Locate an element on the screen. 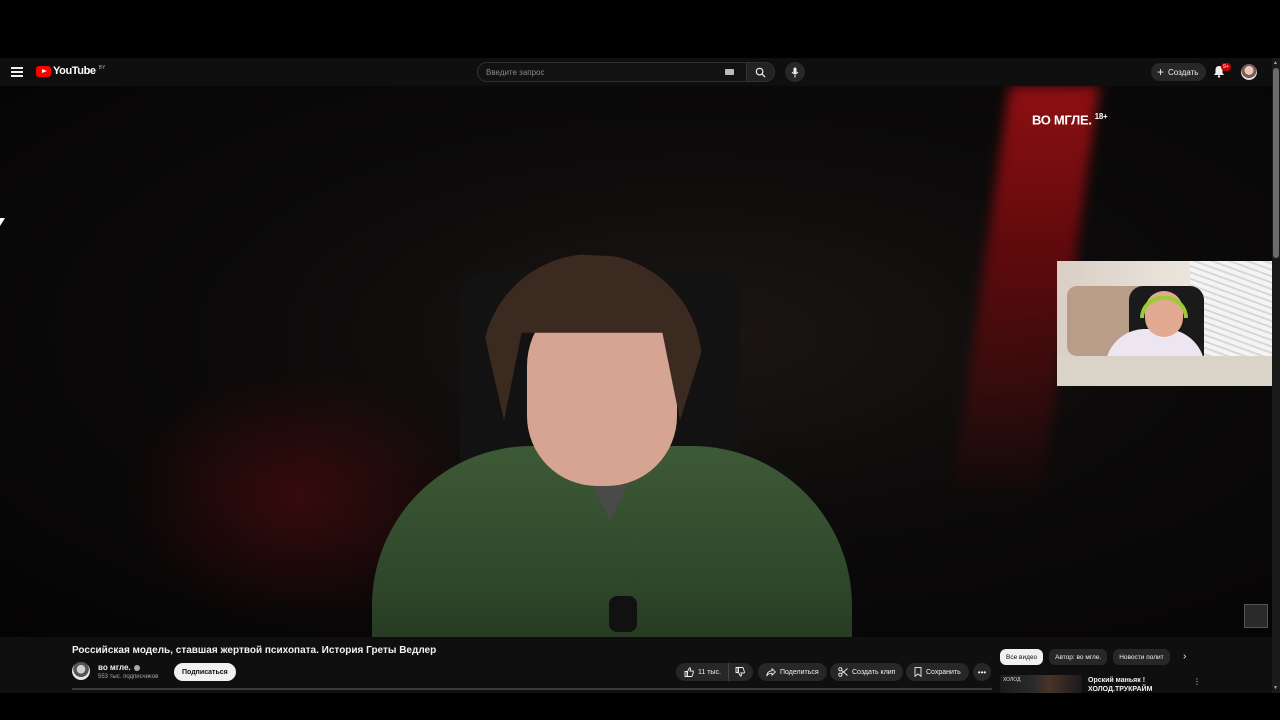 The height and width of the screenshot is (720, 1280). logo-text: YouTube is located at coordinates (74, 71).